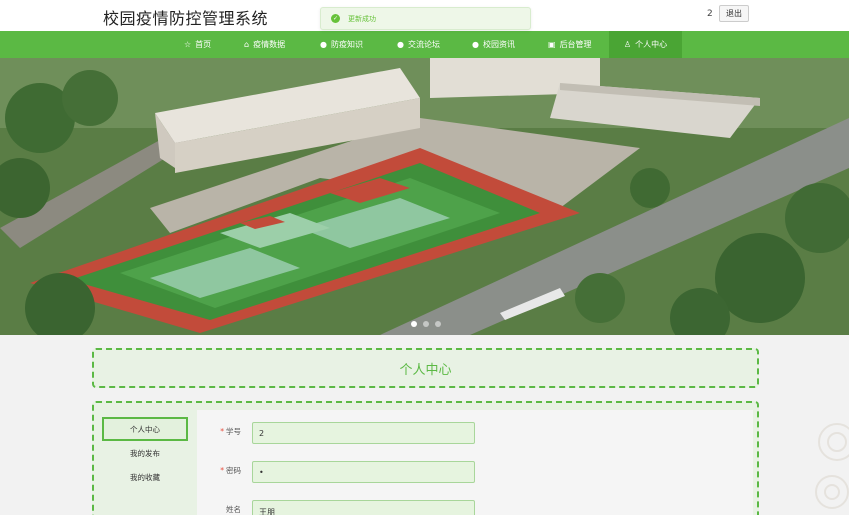  I want to click on bag-icon: ⌂, so click(247, 44).